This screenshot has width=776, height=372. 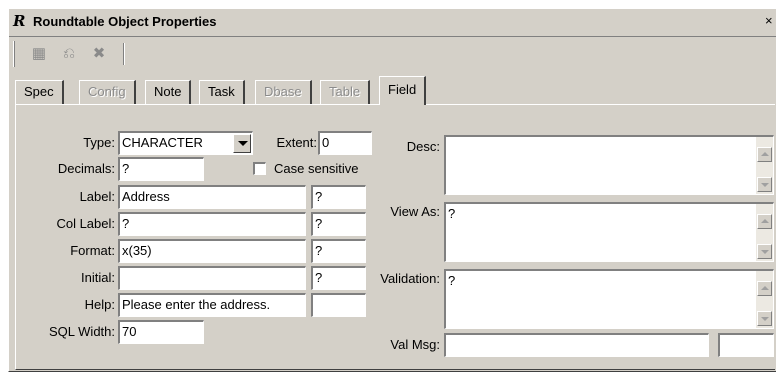 What do you see at coordinates (770, 21) in the screenshot?
I see `close-button: ×` at bounding box center [770, 21].